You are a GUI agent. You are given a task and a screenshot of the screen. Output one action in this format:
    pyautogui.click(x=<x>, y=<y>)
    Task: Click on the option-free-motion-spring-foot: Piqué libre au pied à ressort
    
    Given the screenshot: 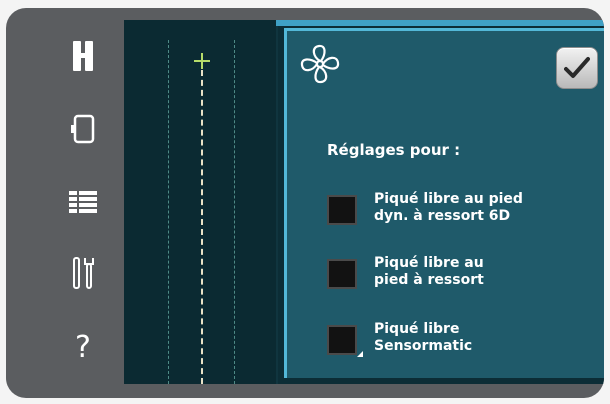 What is the action you would take?
    pyautogui.click(x=452, y=277)
    